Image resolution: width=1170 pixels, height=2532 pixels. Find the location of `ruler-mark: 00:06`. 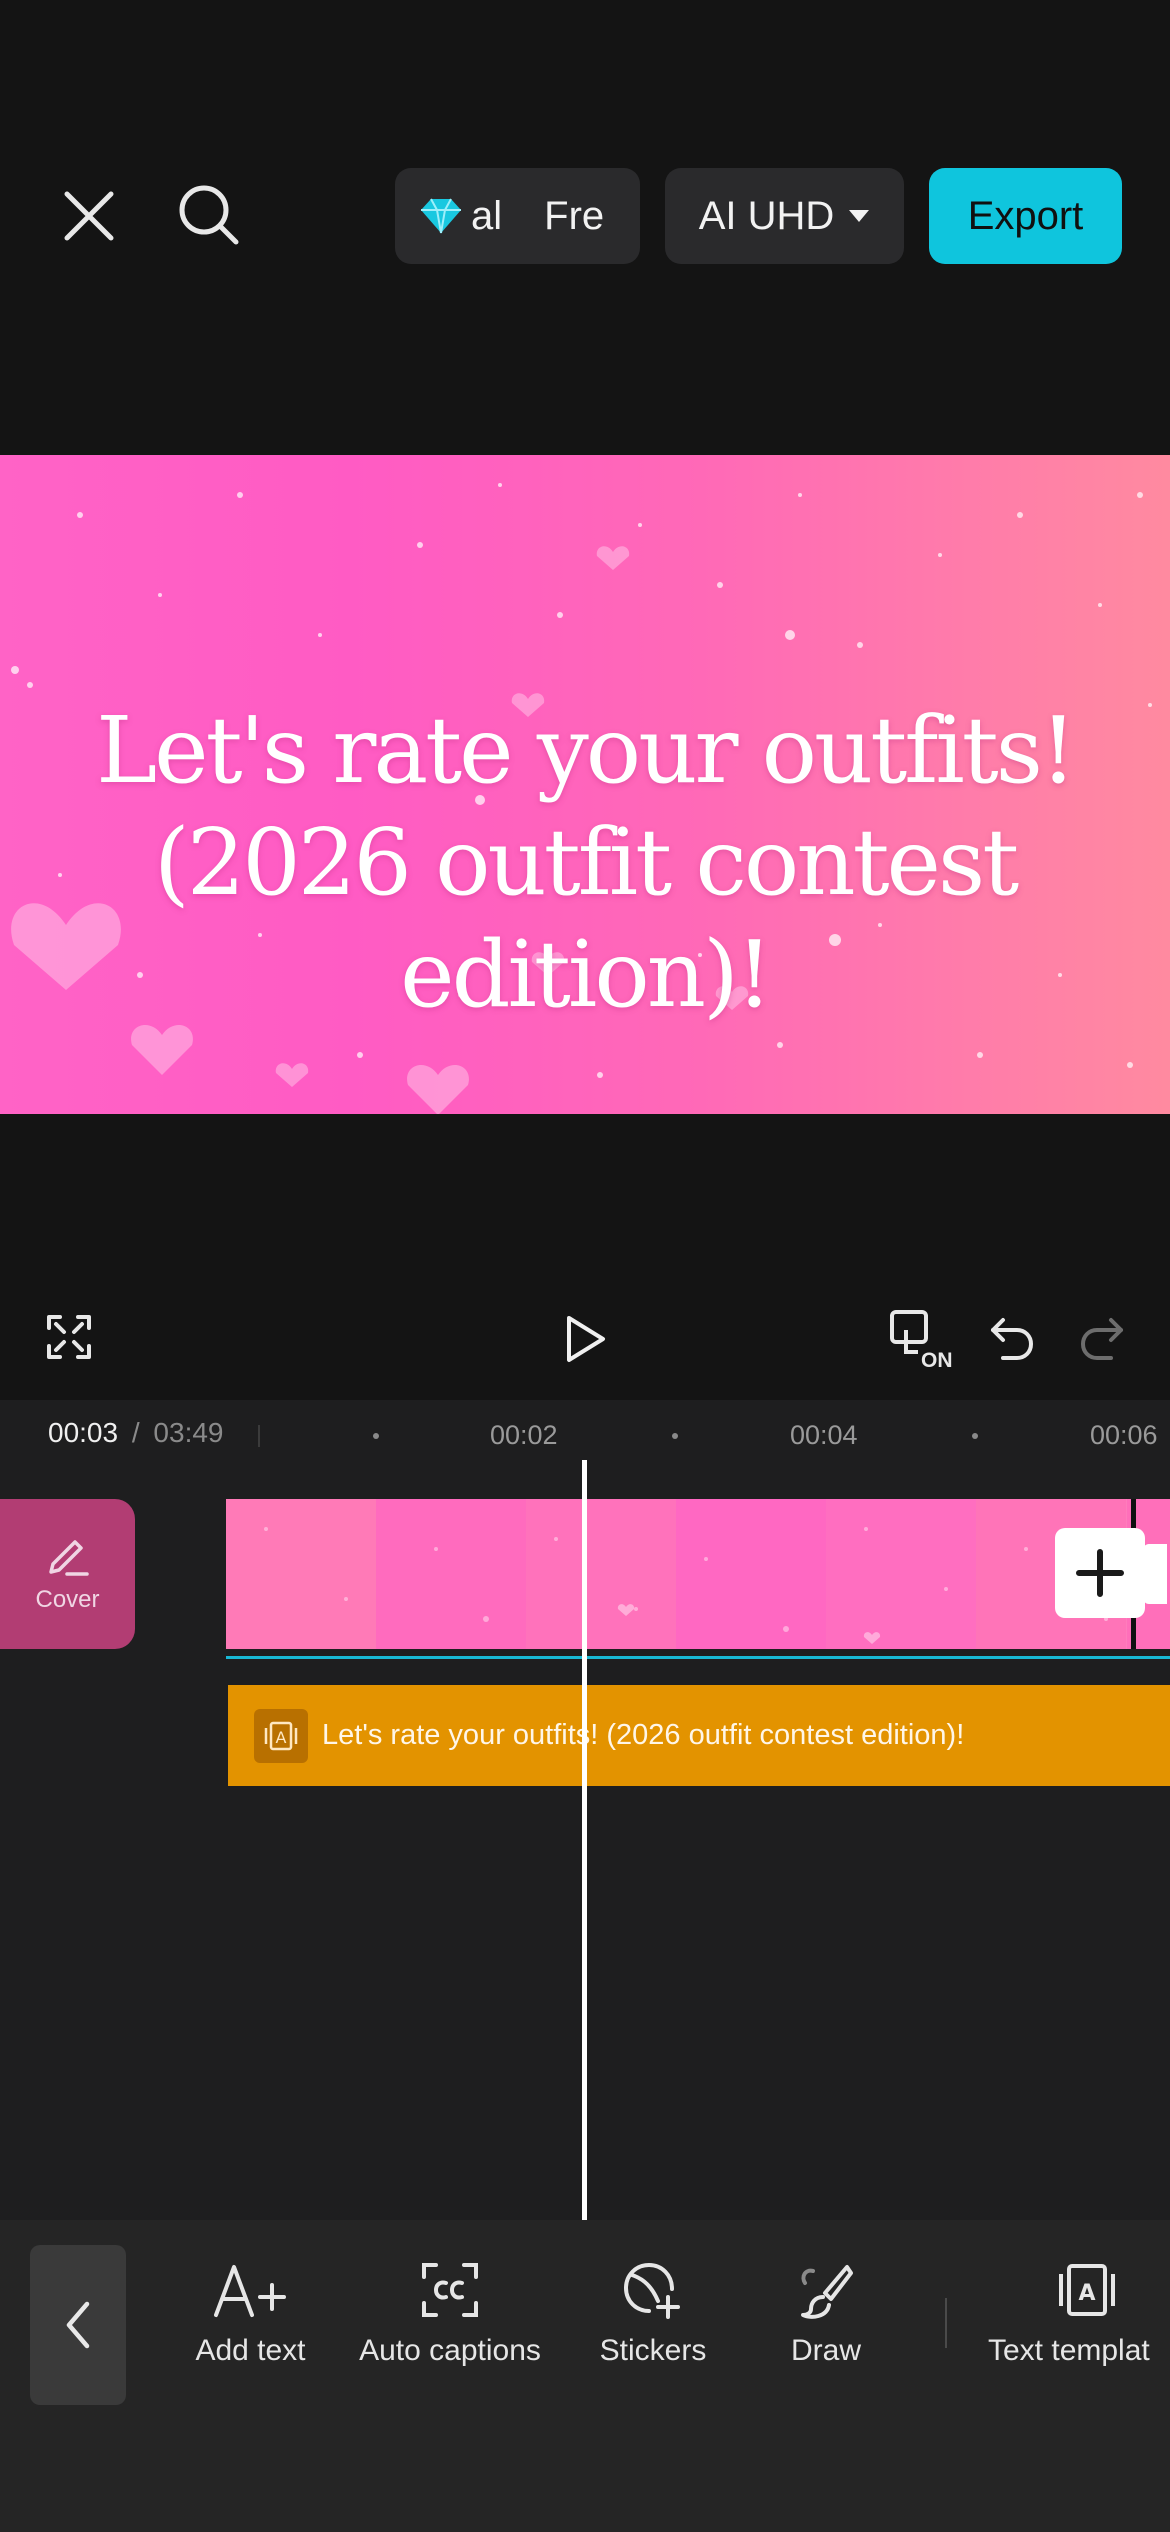

ruler-mark: 00:06 is located at coordinates (1124, 1435).